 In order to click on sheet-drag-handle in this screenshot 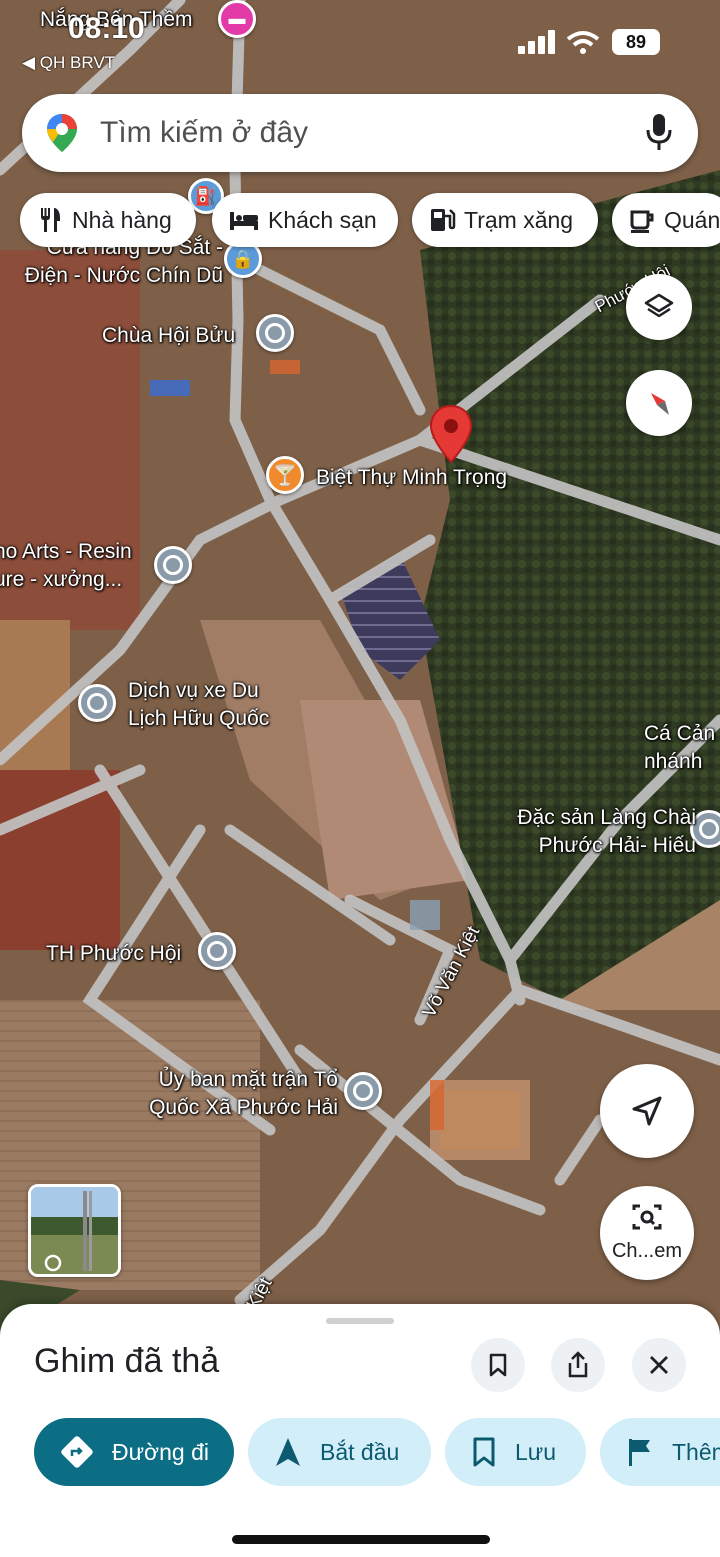, I will do `click(360, 1321)`.